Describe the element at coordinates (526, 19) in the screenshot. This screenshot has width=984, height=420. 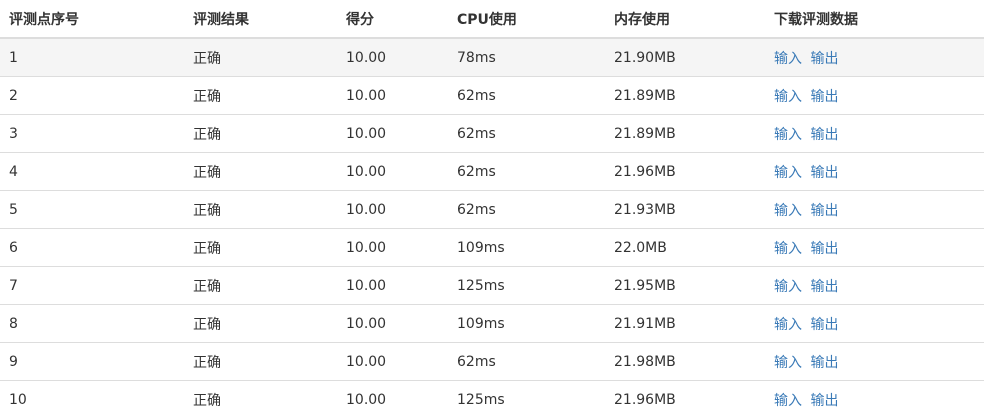
I see `header-cpu: CPU使用` at that location.